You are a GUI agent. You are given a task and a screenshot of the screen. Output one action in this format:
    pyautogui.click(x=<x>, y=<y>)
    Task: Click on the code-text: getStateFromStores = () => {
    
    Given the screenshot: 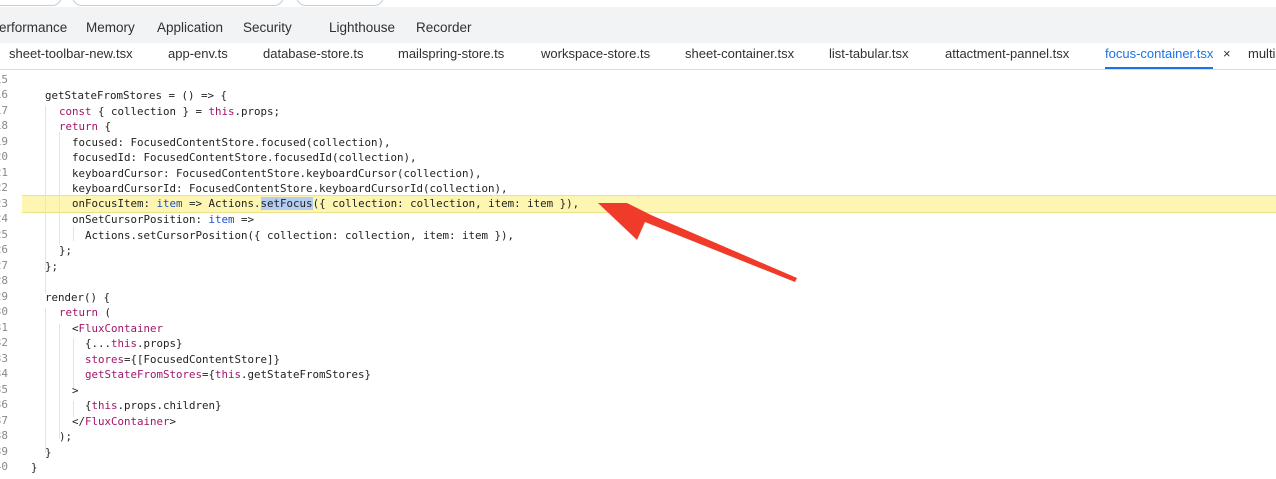 What is the action you would take?
    pyautogui.click(x=136, y=95)
    